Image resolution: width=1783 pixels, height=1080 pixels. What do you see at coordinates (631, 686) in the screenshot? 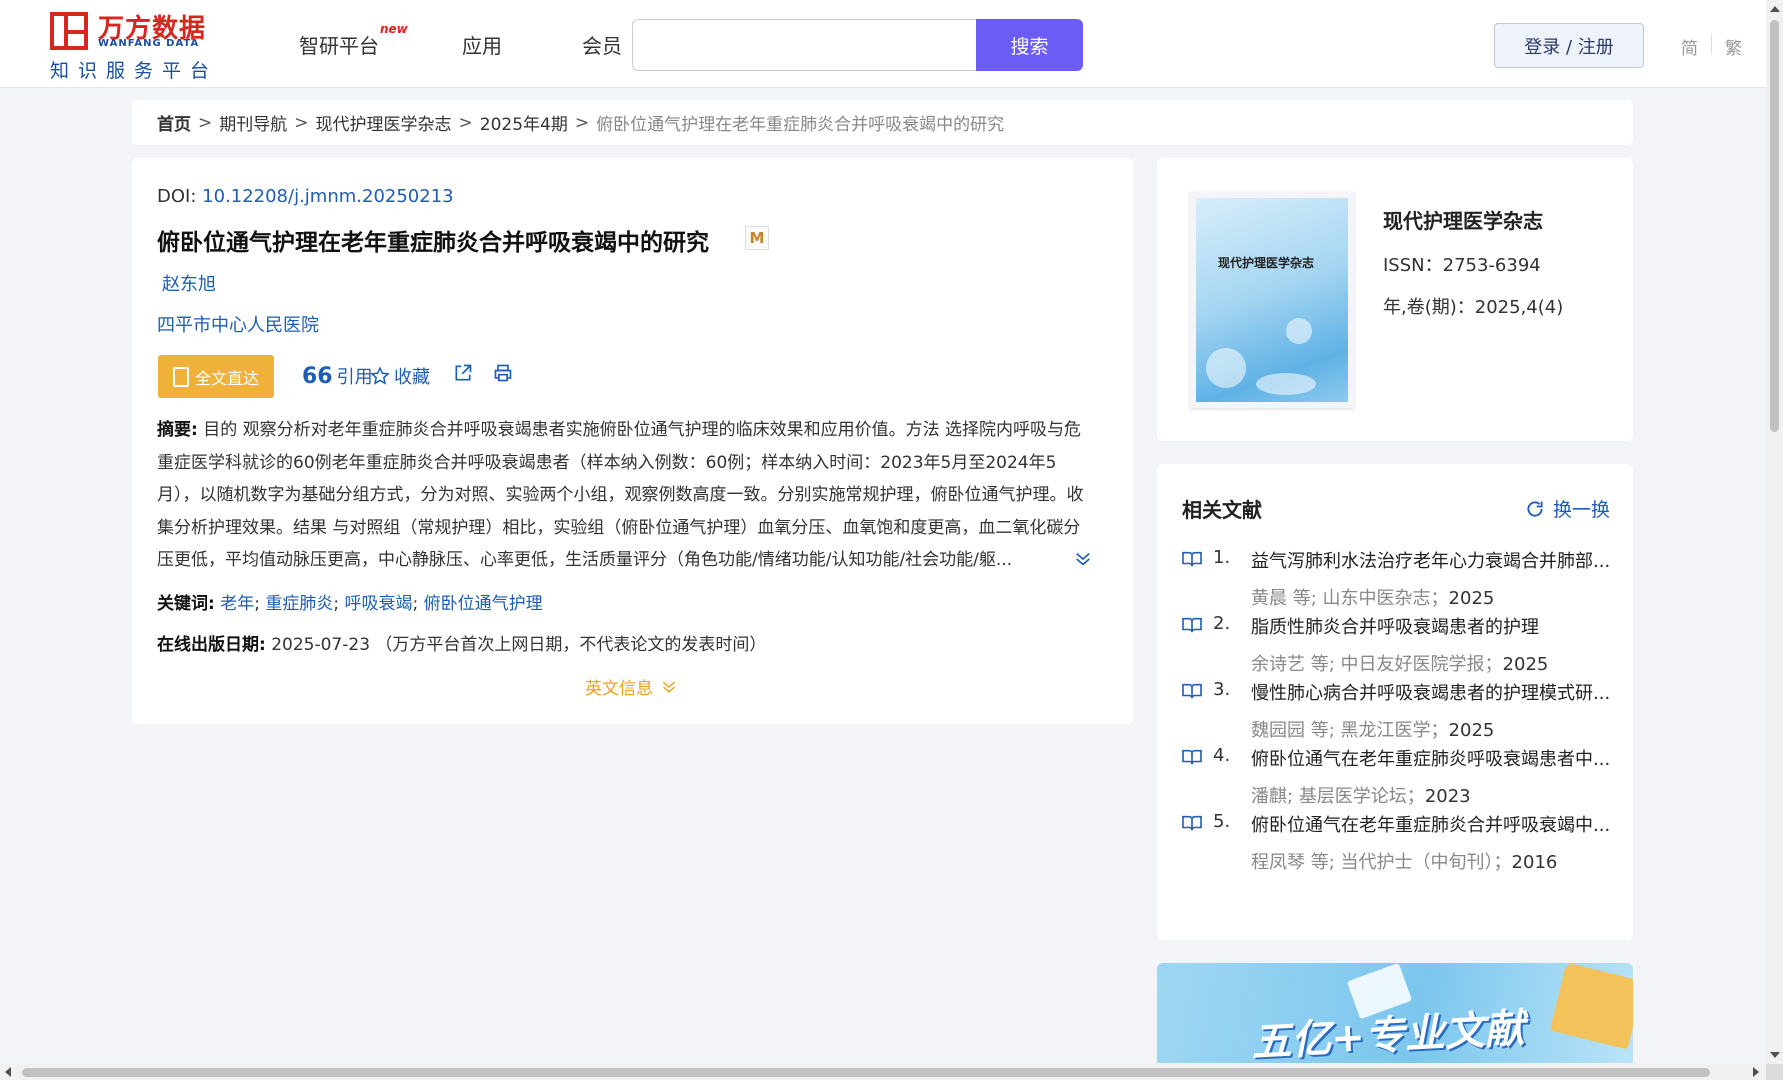
I see `english-info-toggle: 英文信息` at bounding box center [631, 686].